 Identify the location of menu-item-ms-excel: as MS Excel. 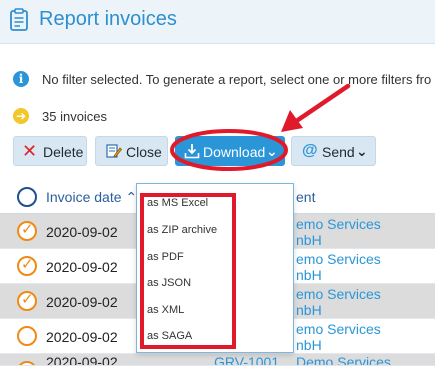
(177, 203).